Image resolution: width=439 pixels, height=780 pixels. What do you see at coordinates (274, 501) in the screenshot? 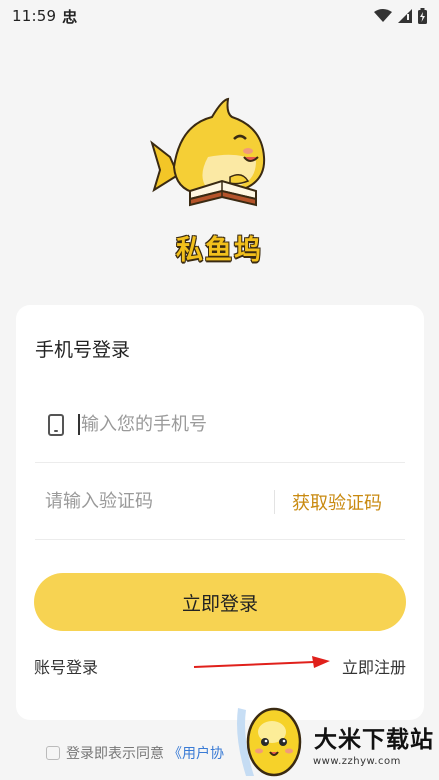
I see `field-divider` at bounding box center [274, 501].